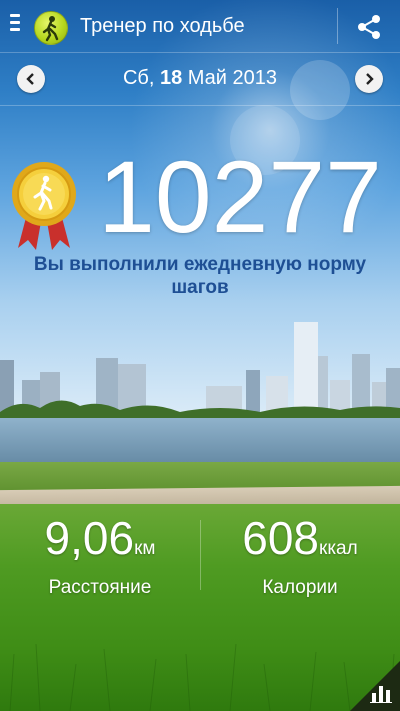  What do you see at coordinates (15, 26) in the screenshot?
I see `menu-icon` at bounding box center [15, 26].